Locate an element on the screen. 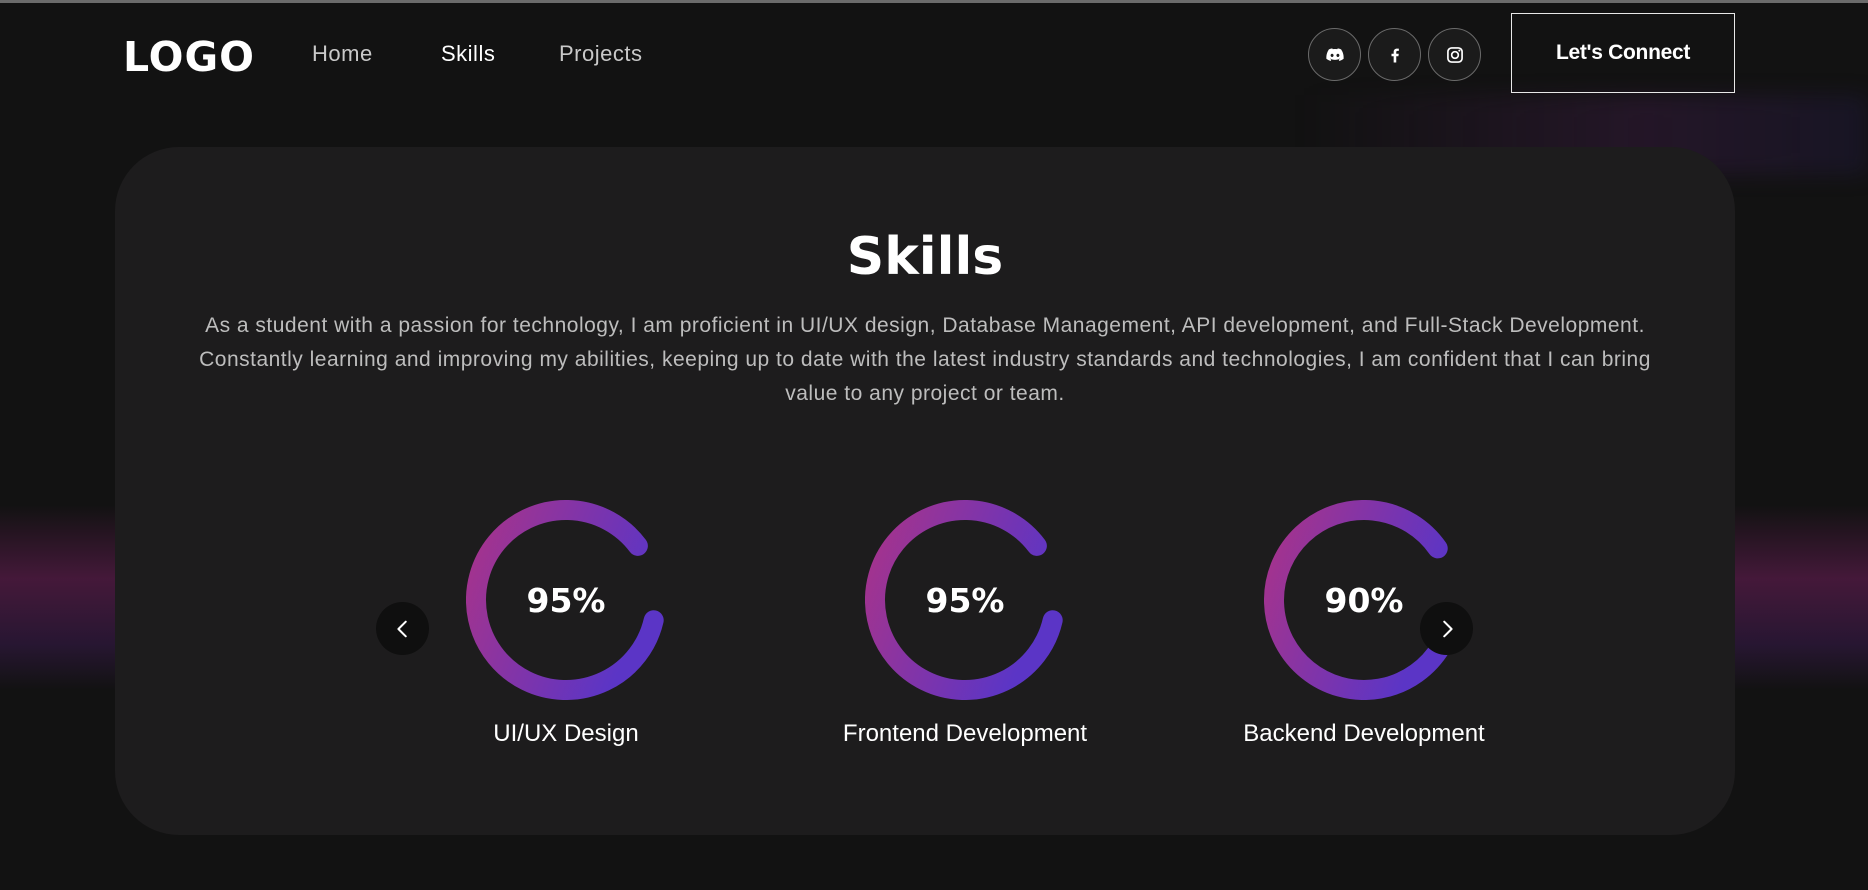 This screenshot has height=890, width=1868. skill-progress-ring: 90% is located at coordinates (1364, 600).